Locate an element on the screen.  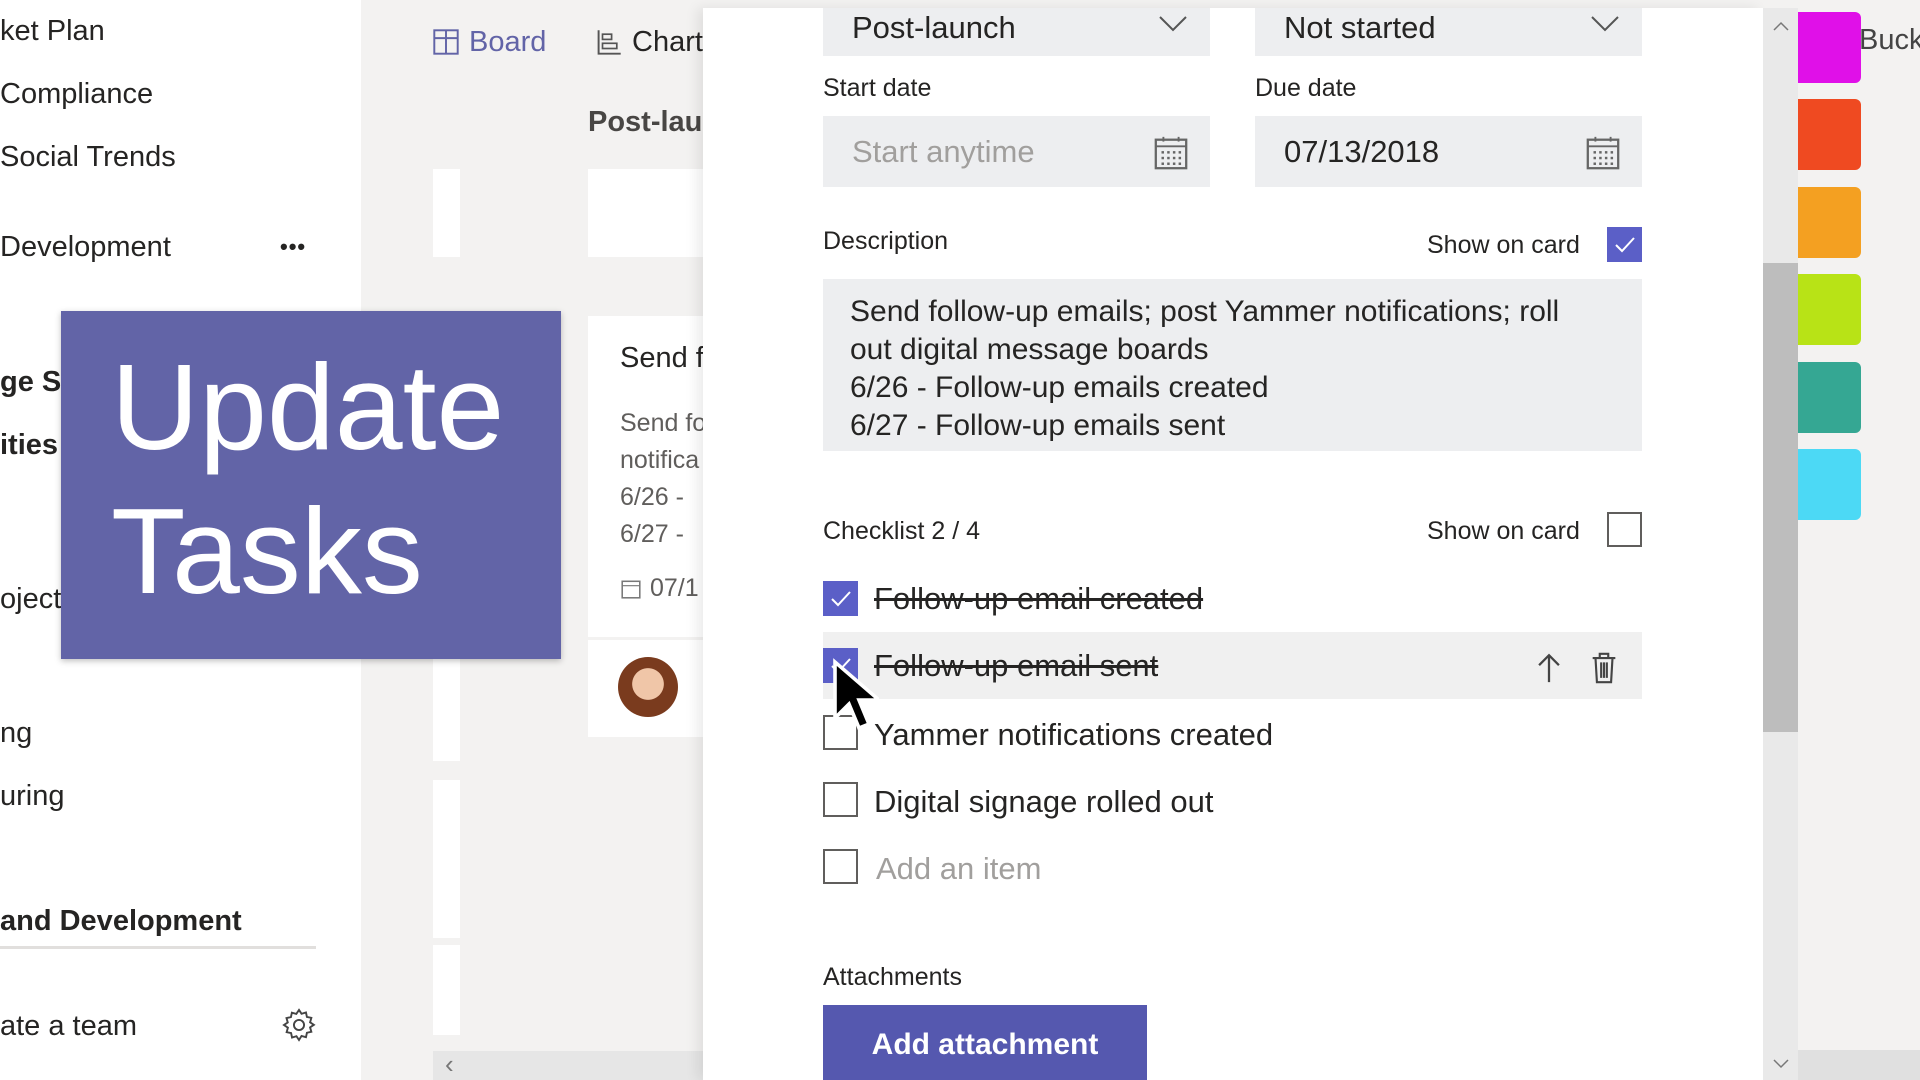
horizontal-scrollbar is located at coordinates (1859, 1065).